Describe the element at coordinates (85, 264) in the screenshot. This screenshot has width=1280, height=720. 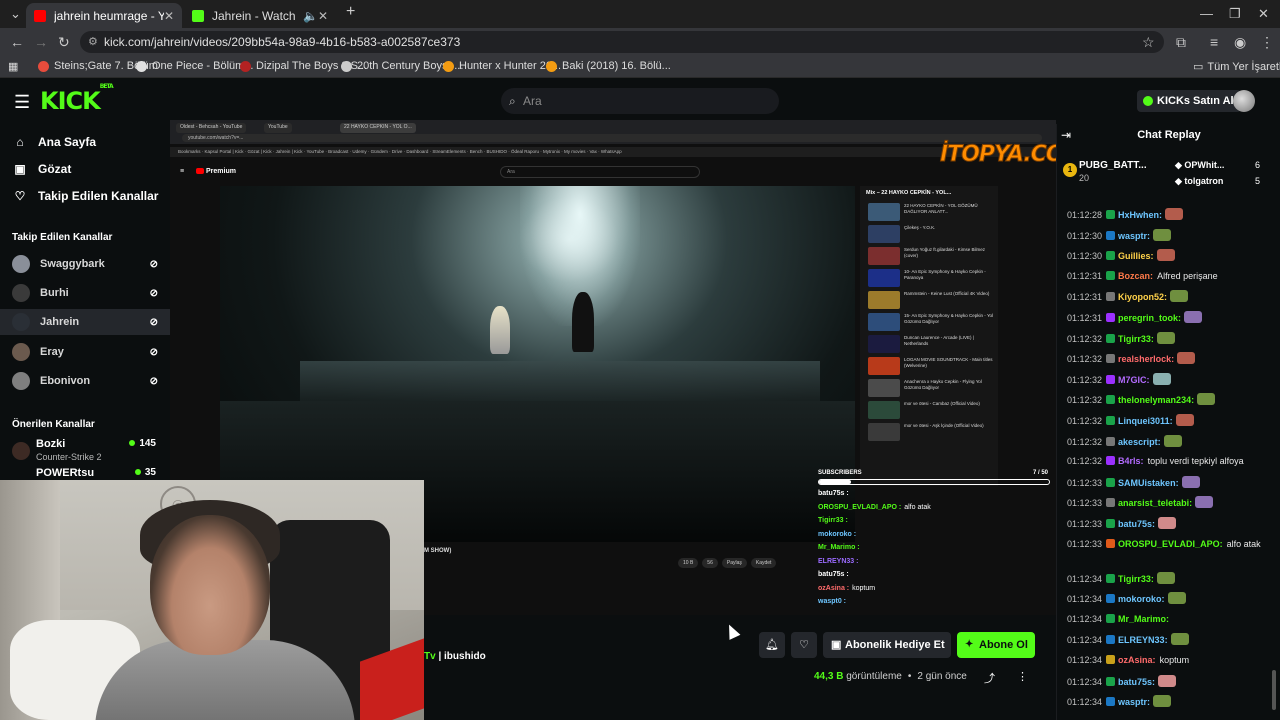
I see `sidebar-item-swaggybark: Swaggybark ⊘` at that location.